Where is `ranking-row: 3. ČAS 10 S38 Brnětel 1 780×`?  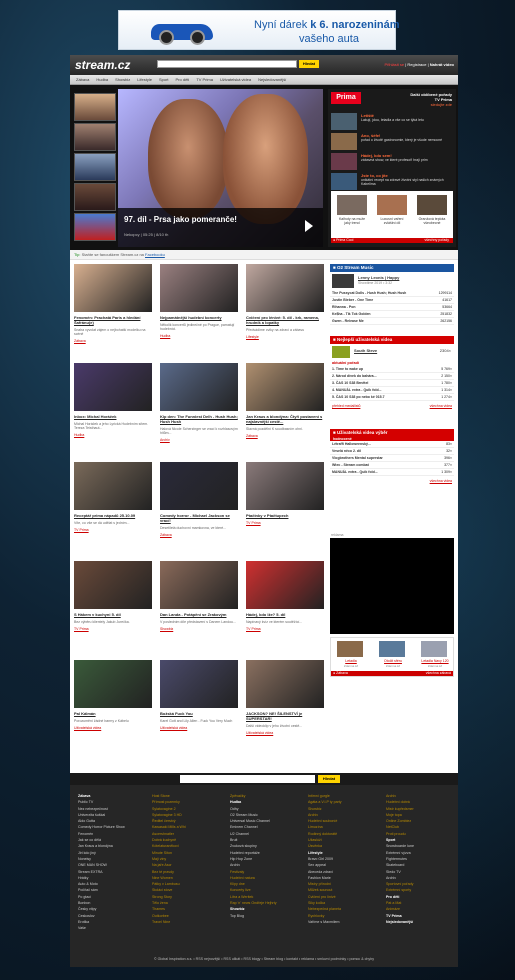 ranking-row: 3. ČAS 10 S38 Brnětel 1 780× is located at coordinates (392, 383).